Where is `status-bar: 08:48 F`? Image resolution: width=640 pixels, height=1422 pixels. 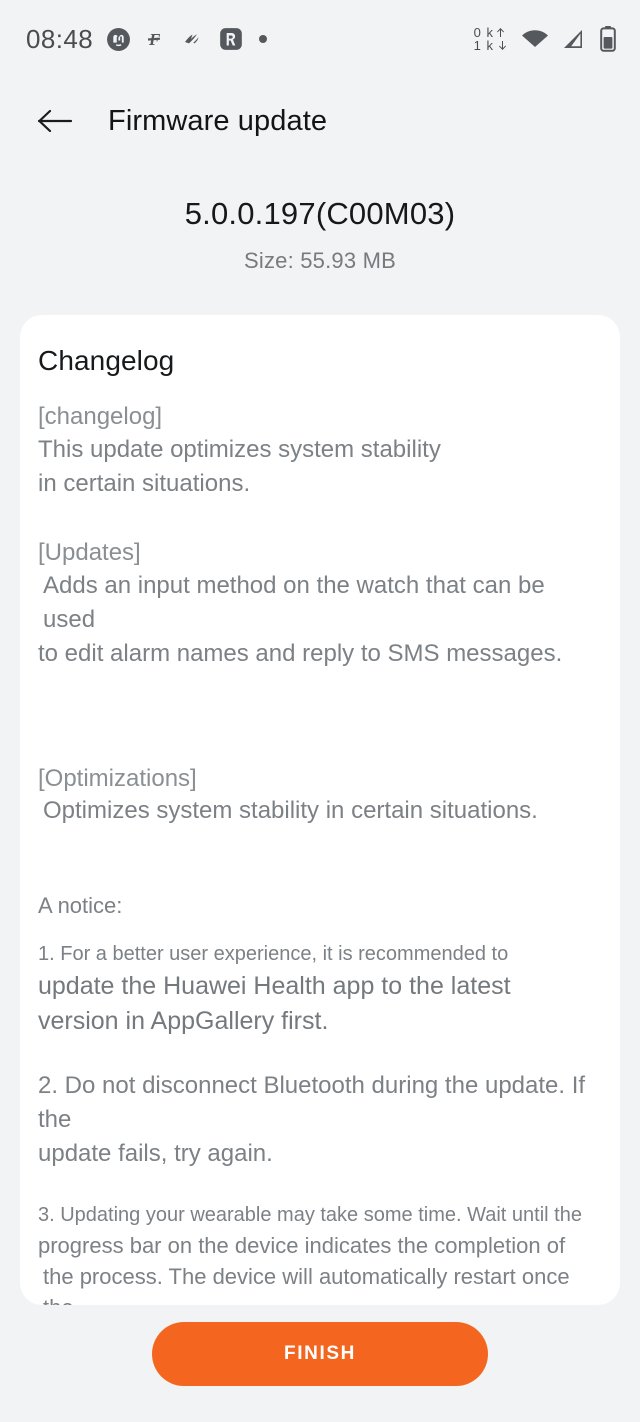 status-bar: 08:48 F is located at coordinates (320, 39).